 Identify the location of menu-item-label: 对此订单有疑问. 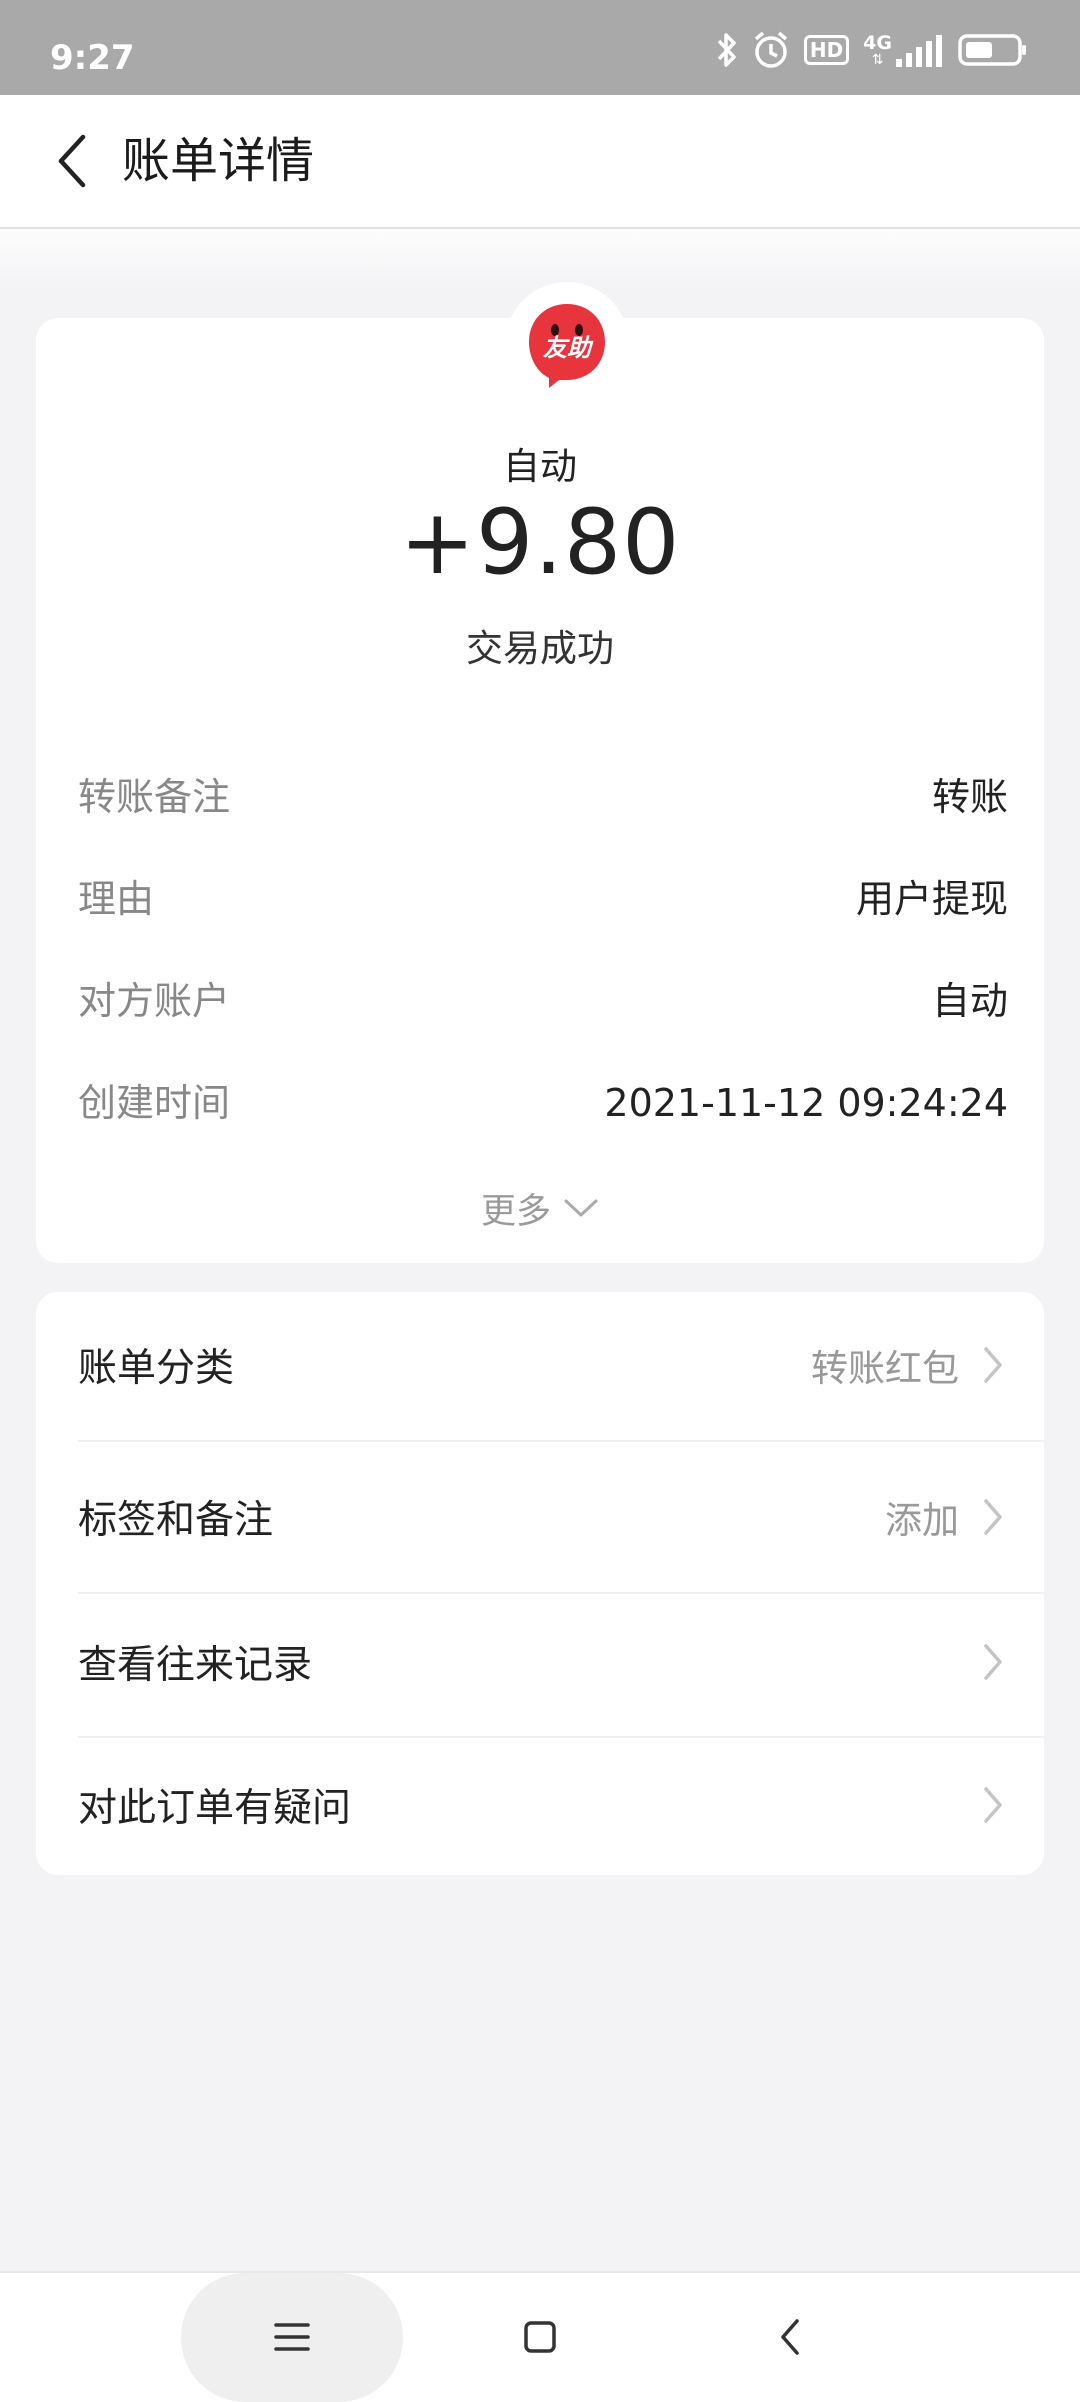
(215, 1808).